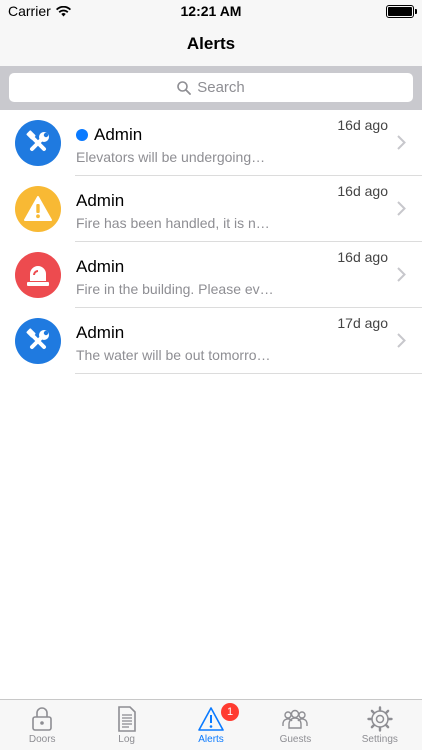 This screenshot has height=750, width=422. Describe the element at coordinates (248, 373) in the screenshot. I see `divider` at that location.